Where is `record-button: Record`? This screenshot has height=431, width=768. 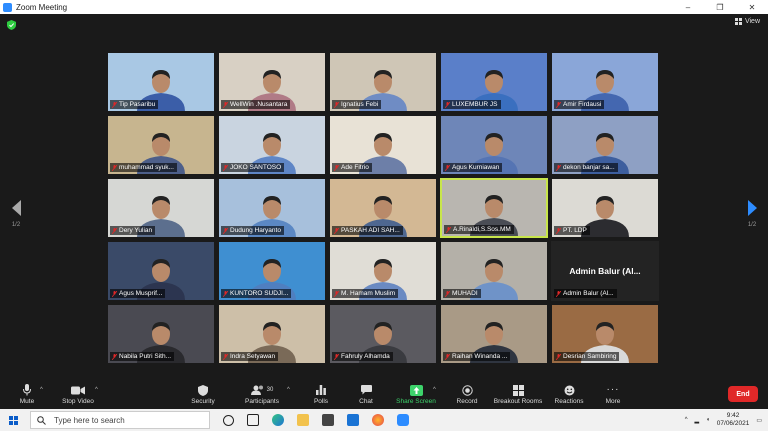
record-button: Record is located at coordinates (467, 394).